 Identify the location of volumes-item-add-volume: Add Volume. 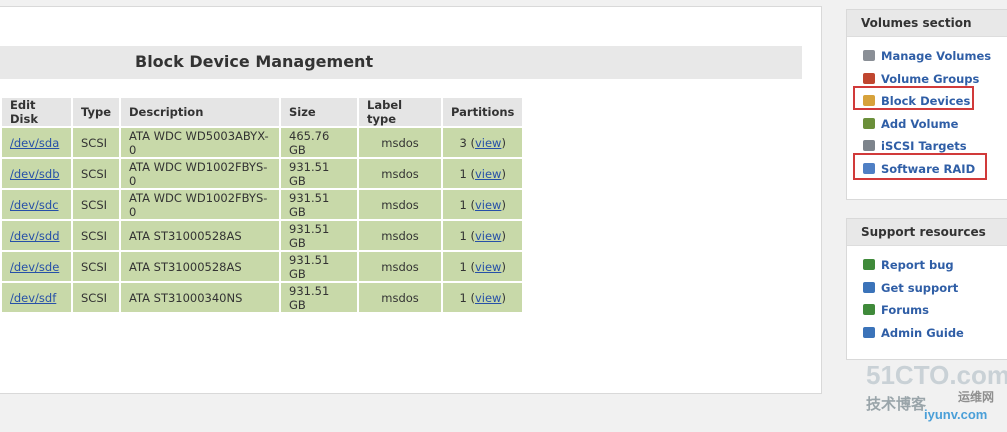
(927, 124).